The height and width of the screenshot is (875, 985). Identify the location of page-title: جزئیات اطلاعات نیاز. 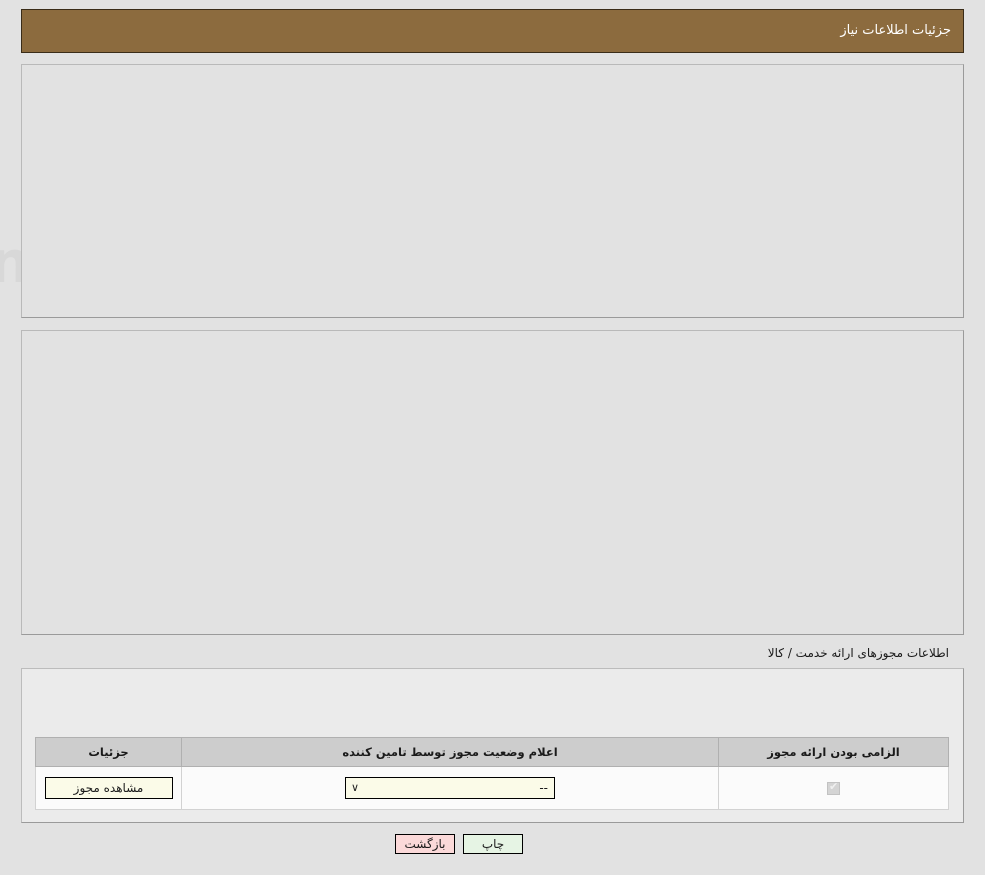
(895, 30).